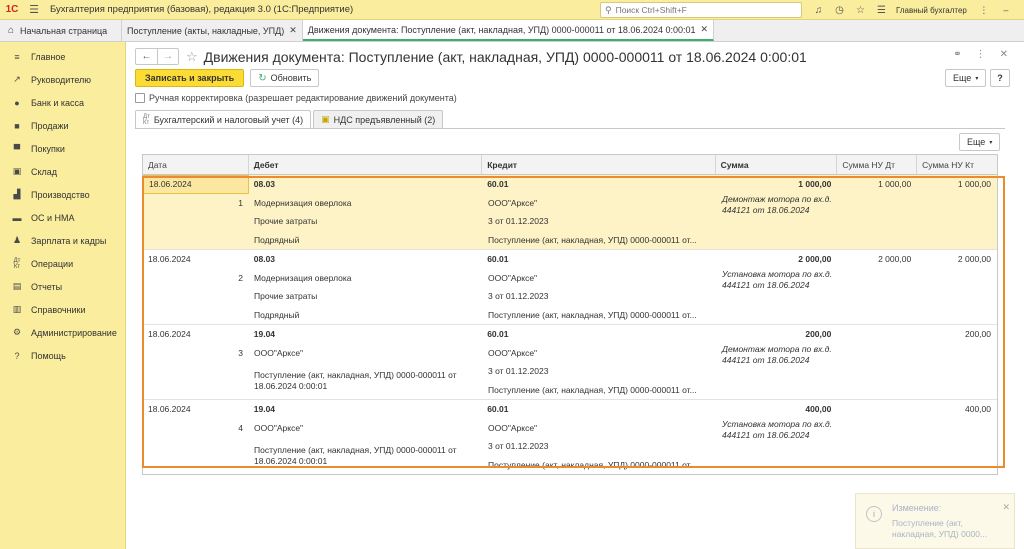  I want to click on trend-icon: ↗, so click(17, 79).